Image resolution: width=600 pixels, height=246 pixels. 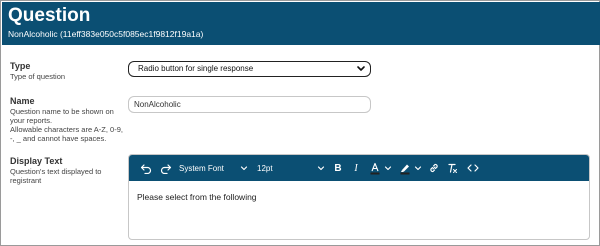 What do you see at coordinates (66, 129) in the screenshot?
I see `name-description-3: Allowable characters are A-Z, 0-9,` at bounding box center [66, 129].